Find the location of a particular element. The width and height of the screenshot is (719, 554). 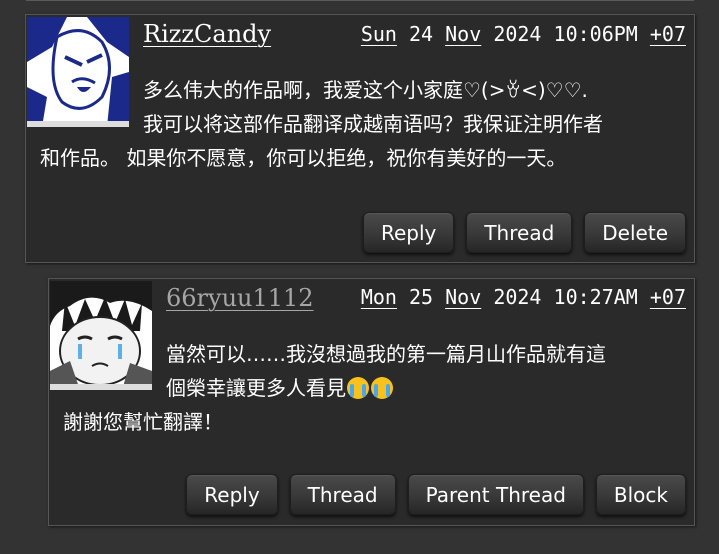

block-button: Block is located at coordinates (640, 494).